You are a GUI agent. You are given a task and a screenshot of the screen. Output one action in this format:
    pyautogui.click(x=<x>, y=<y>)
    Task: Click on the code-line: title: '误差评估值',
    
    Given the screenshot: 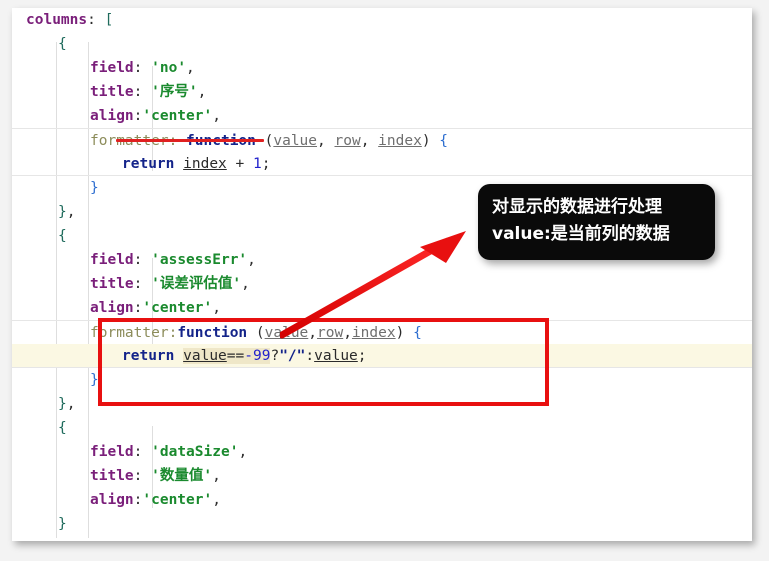 What is the action you would take?
    pyautogui.click(x=382, y=284)
    